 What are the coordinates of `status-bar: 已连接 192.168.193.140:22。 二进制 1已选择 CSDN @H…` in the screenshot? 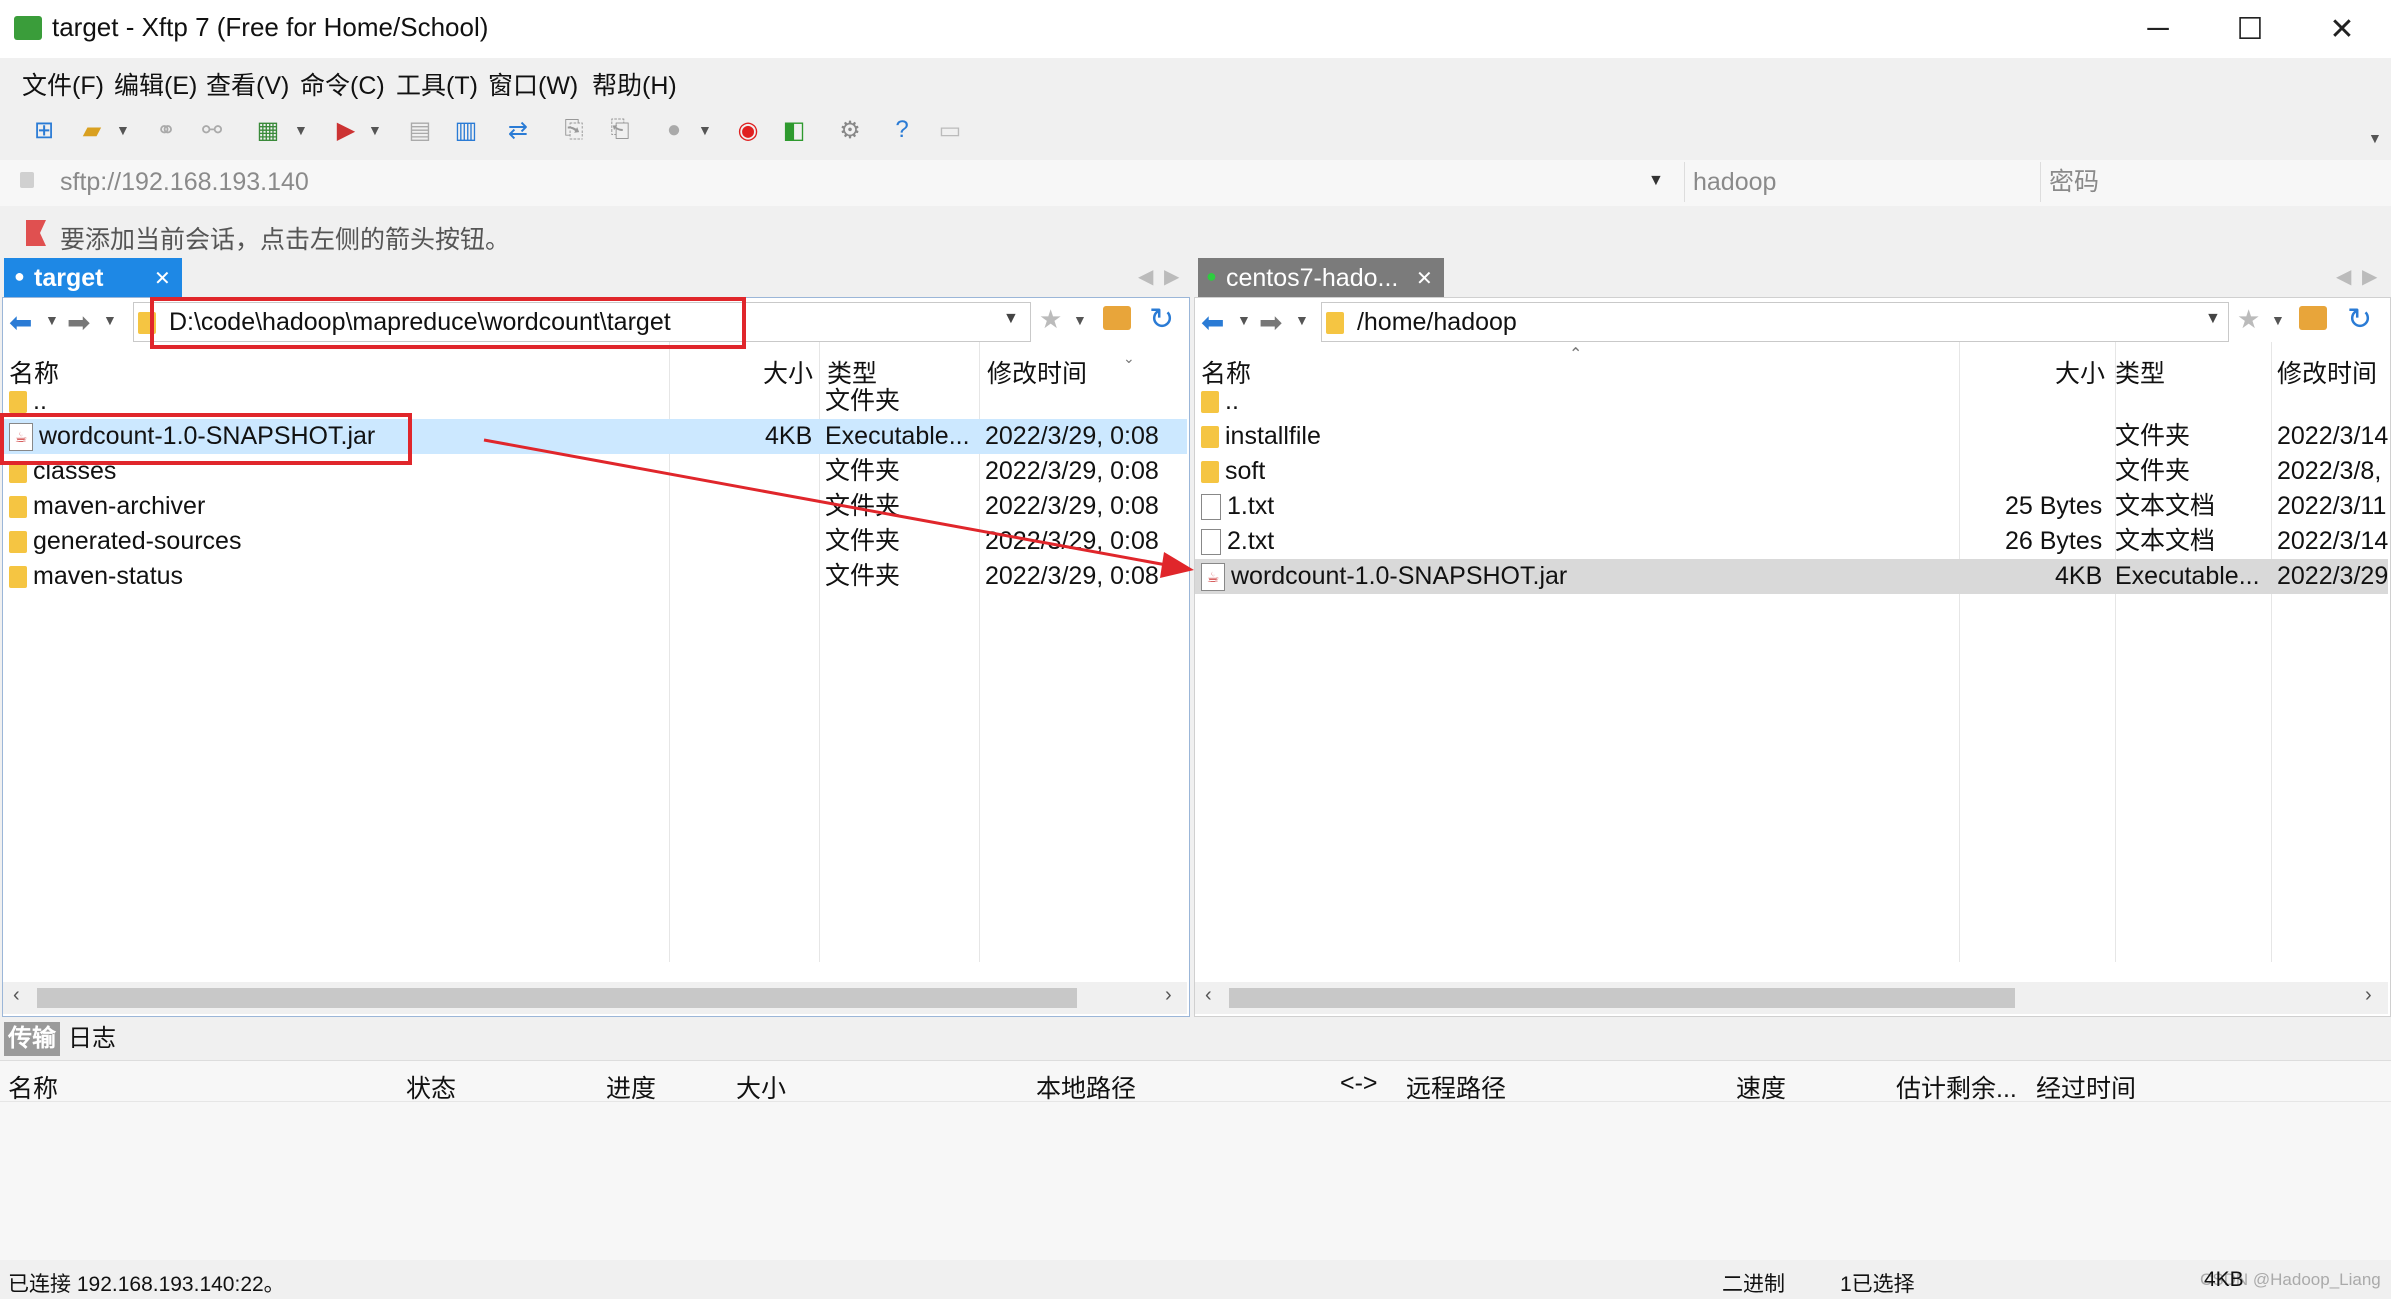 It's located at (1195, 1279).